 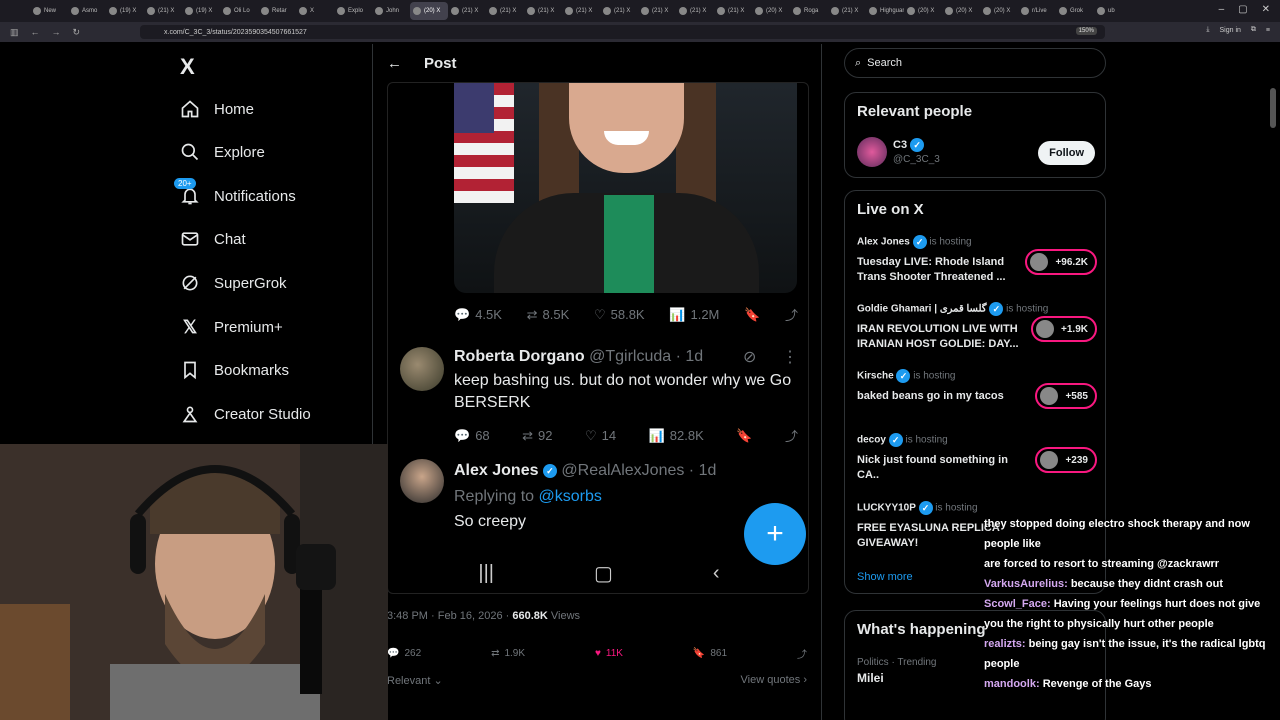 What do you see at coordinates (315, 11) in the screenshot?
I see `browser-tab: X` at bounding box center [315, 11].